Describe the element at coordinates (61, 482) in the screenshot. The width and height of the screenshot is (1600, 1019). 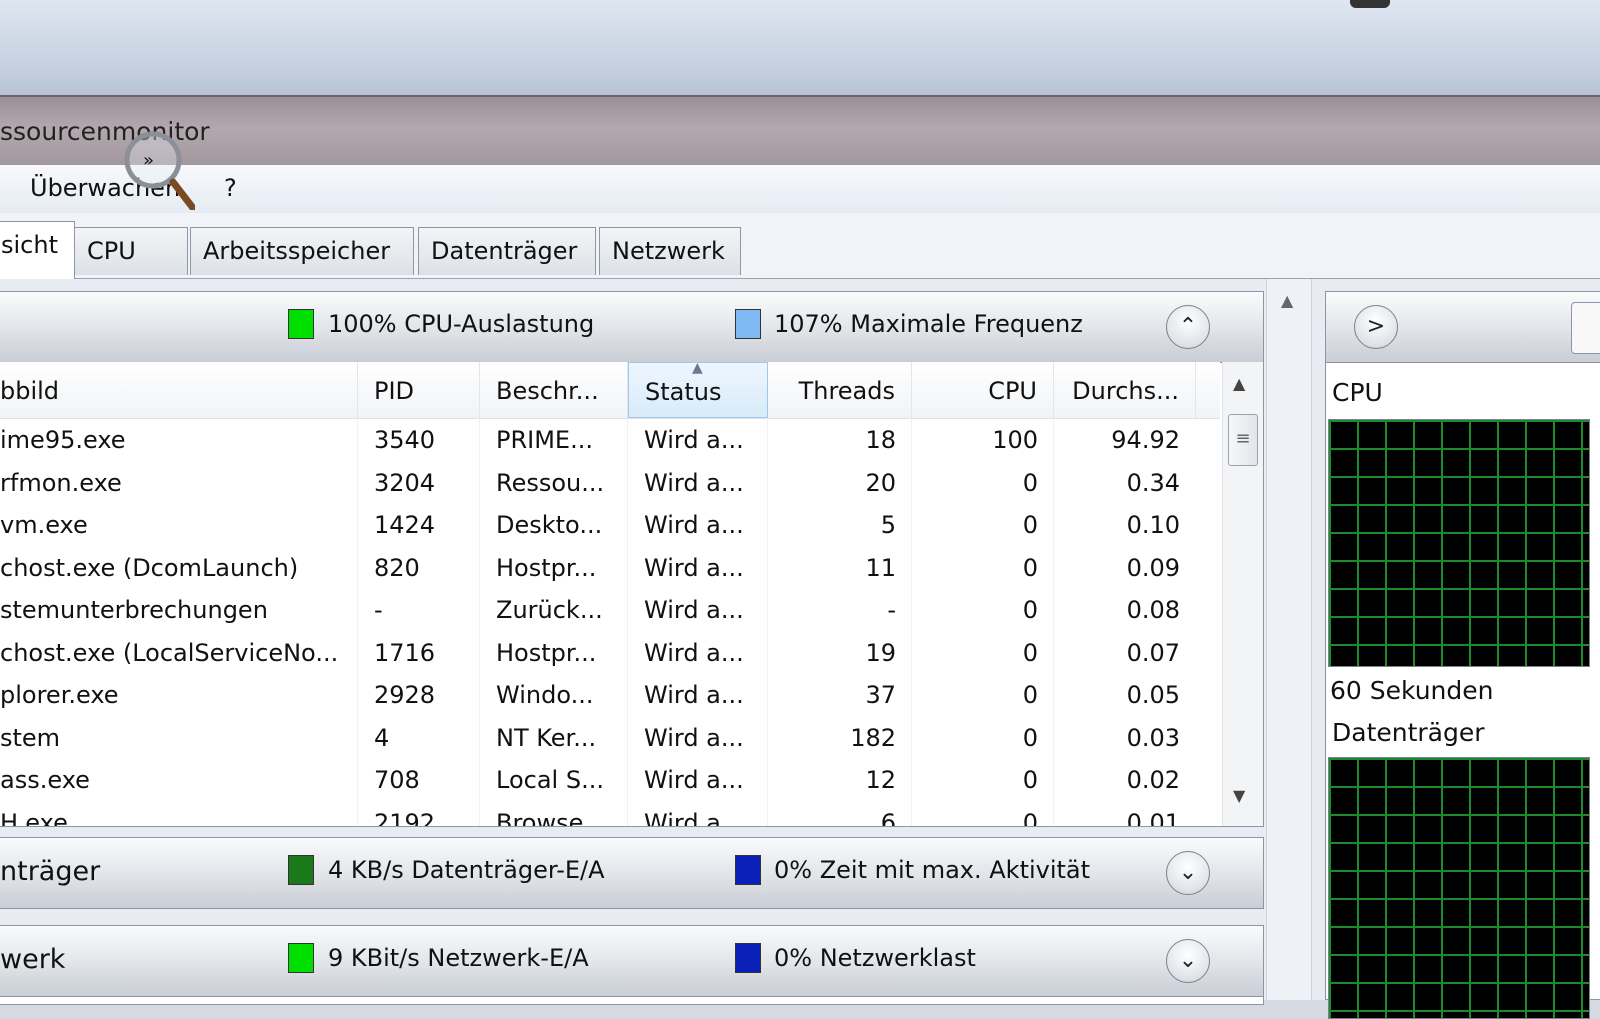
I see `cell-image: rfmon.exe` at that location.